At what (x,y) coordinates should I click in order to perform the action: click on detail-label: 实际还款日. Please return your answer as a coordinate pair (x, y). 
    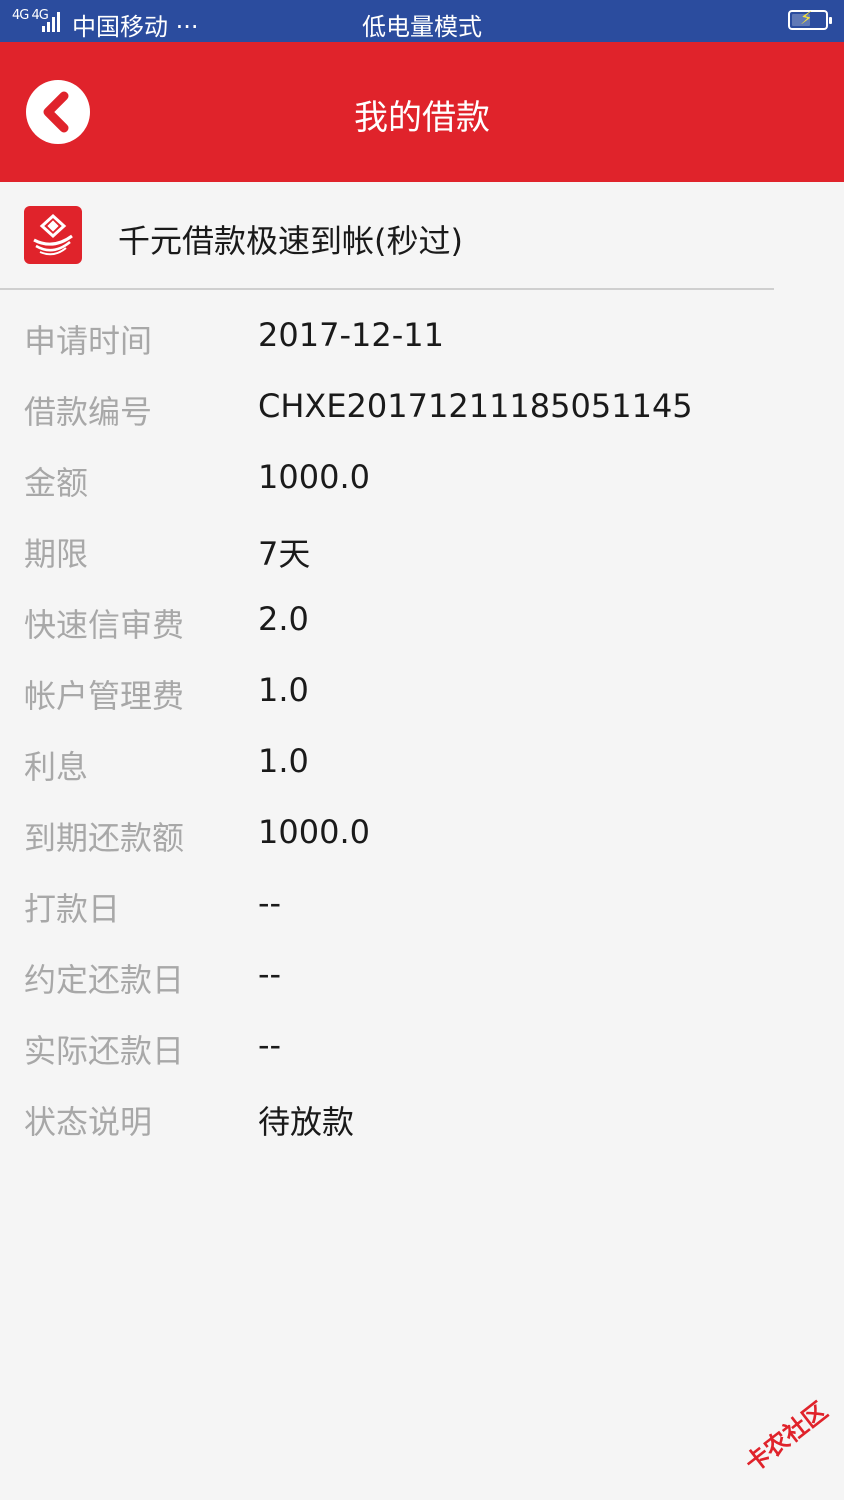
    Looking at the image, I should click on (104, 1051).